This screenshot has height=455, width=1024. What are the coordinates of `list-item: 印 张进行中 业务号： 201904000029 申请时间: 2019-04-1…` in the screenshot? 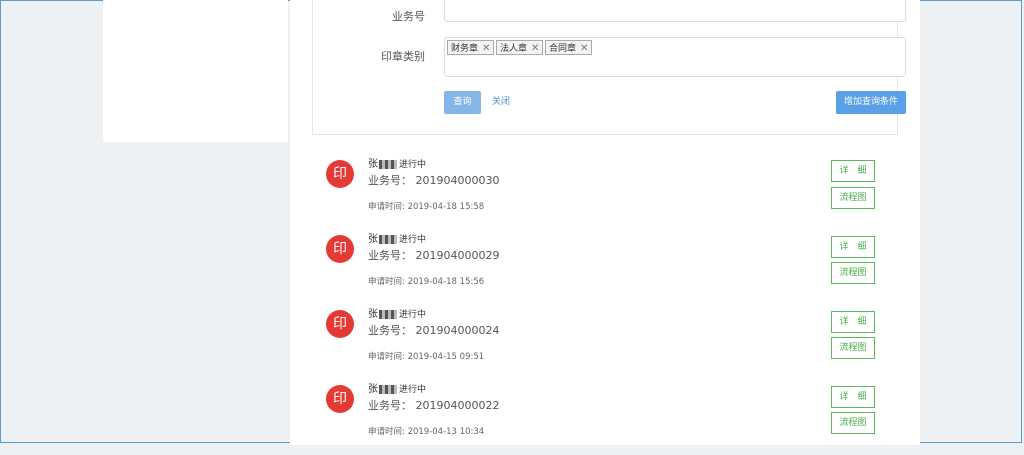 It's located at (605, 267).